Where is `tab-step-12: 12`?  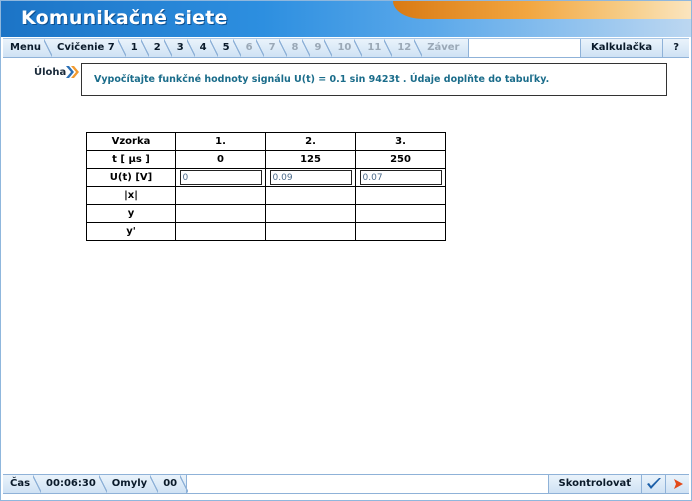 tab-step-12: 12 is located at coordinates (406, 48).